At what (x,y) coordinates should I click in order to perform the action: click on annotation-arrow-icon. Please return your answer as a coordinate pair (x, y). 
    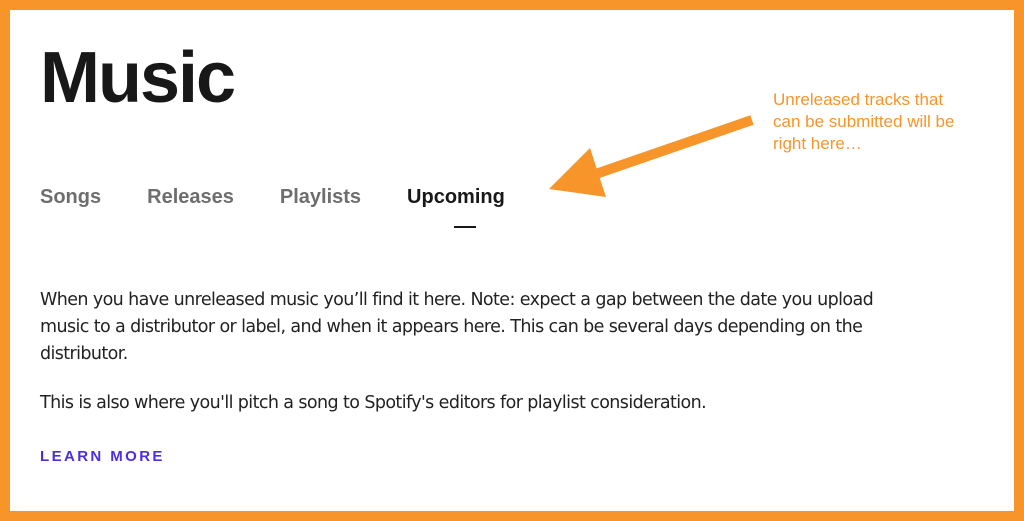
    Looking at the image, I should click on (651, 156).